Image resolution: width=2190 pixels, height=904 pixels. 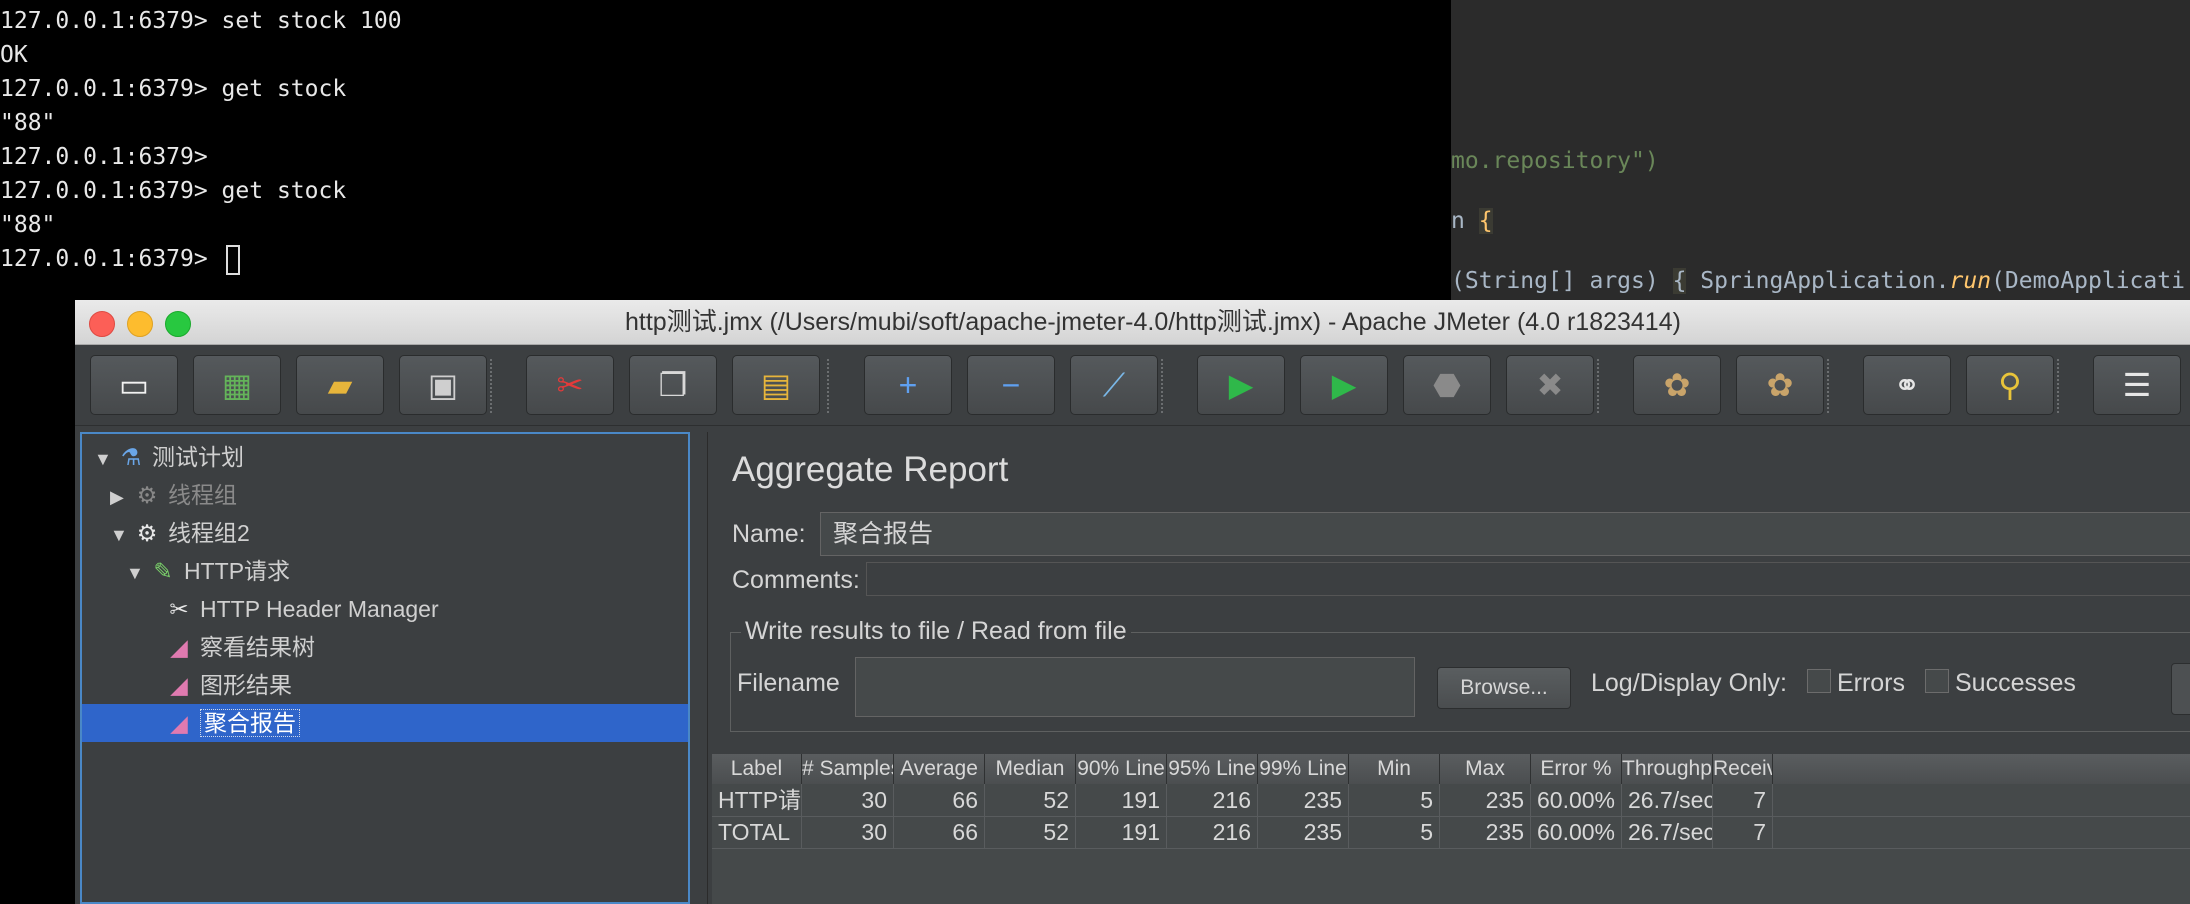 I want to click on tree-item: ◢ 聚合报告, so click(x=221, y=723).